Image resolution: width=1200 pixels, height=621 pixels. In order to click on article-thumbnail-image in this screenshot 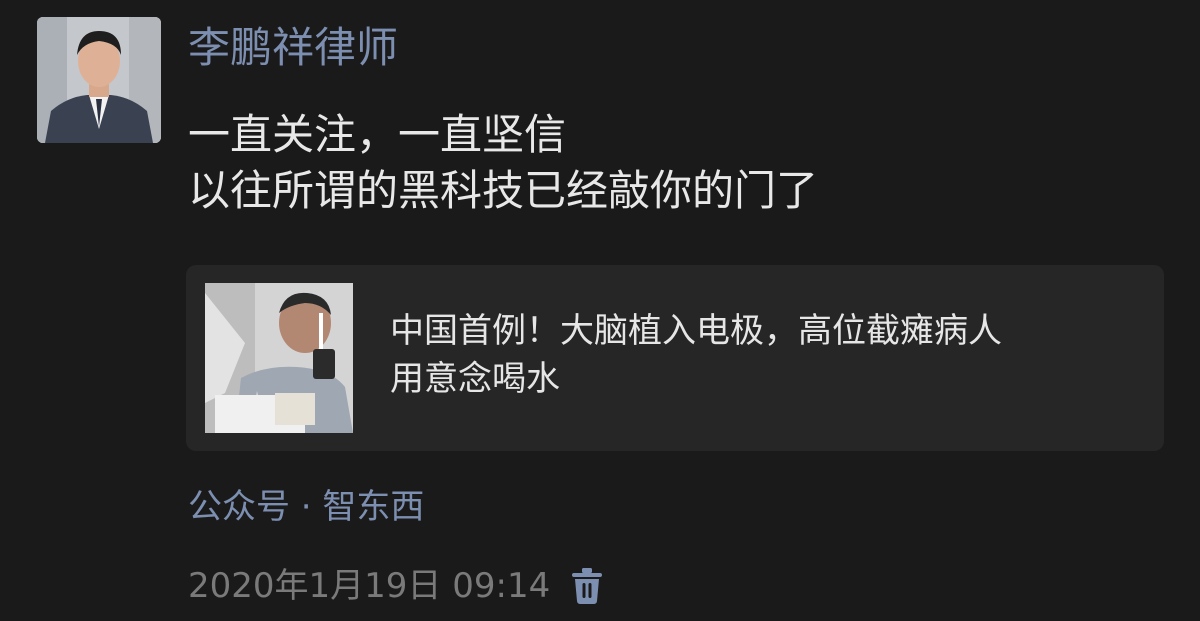, I will do `click(279, 358)`.